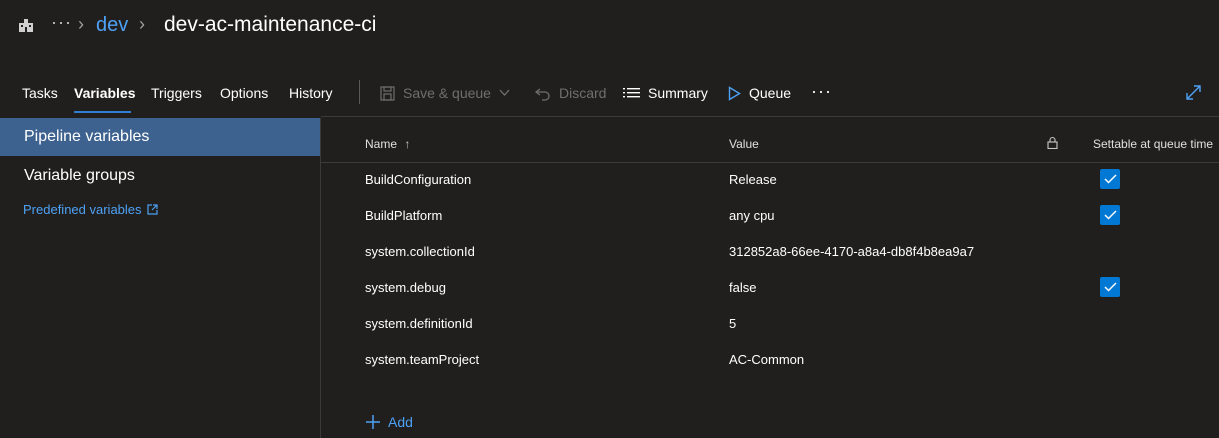 The image size is (1219, 438). I want to click on play-icon, so click(734, 93).